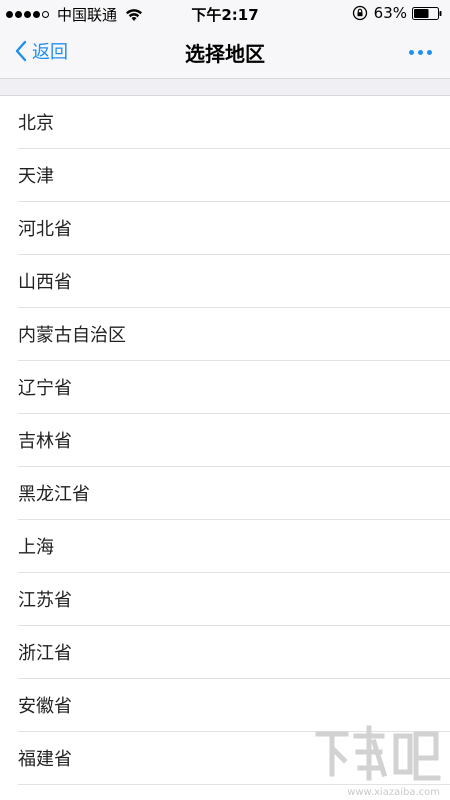  I want to click on section-separator, so click(225, 87).